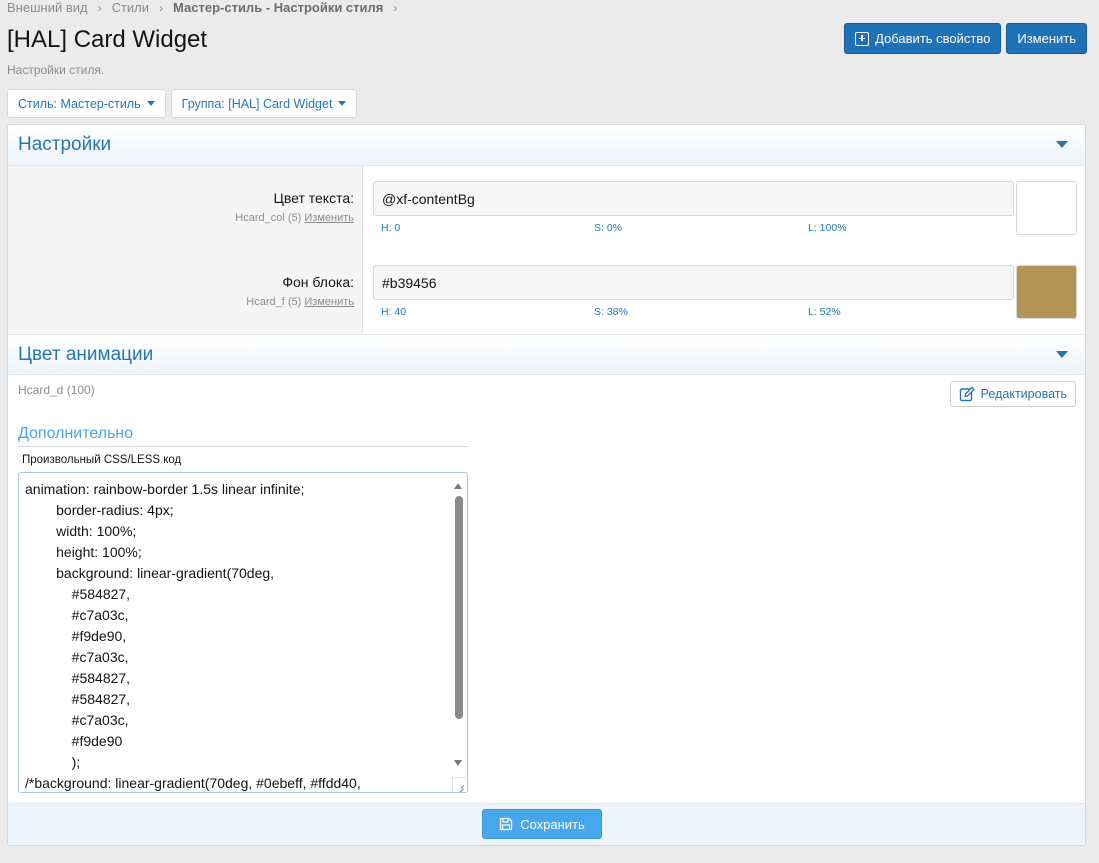 The width and height of the screenshot is (1099, 863). What do you see at coordinates (1023, 394) in the screenshot?
I see `edit-property-label: Редактировать` at bounding box center [1023, 394].